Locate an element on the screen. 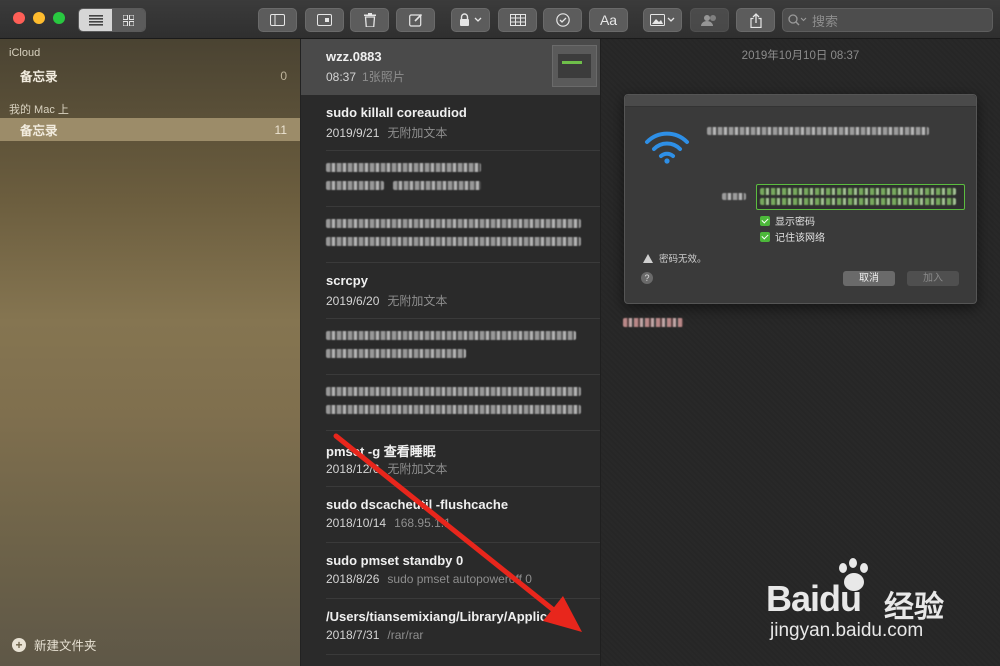 The height and width of the screenshot is (666, 1000). compose-button is located at coordinates (415, 20).